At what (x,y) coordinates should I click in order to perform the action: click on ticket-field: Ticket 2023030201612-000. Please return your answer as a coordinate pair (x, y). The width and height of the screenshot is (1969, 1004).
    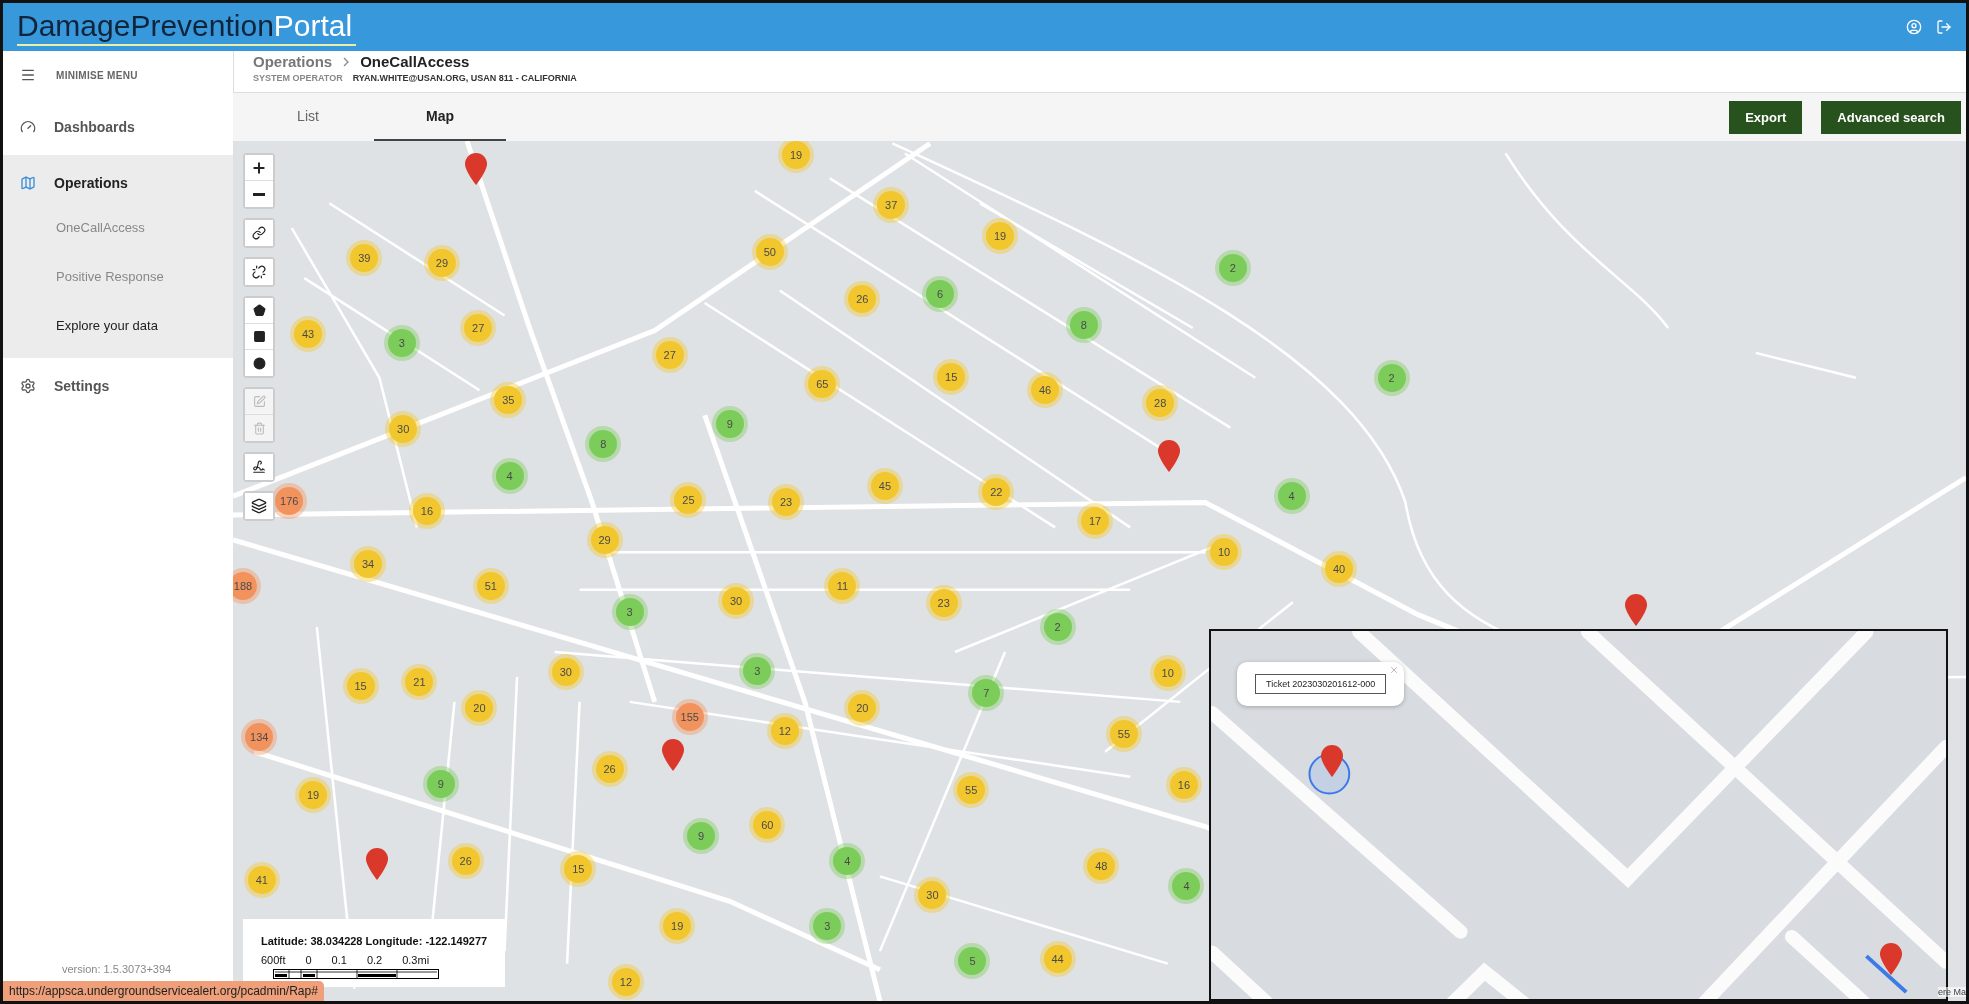
    Looking at the image, I should click on (1321, 684).